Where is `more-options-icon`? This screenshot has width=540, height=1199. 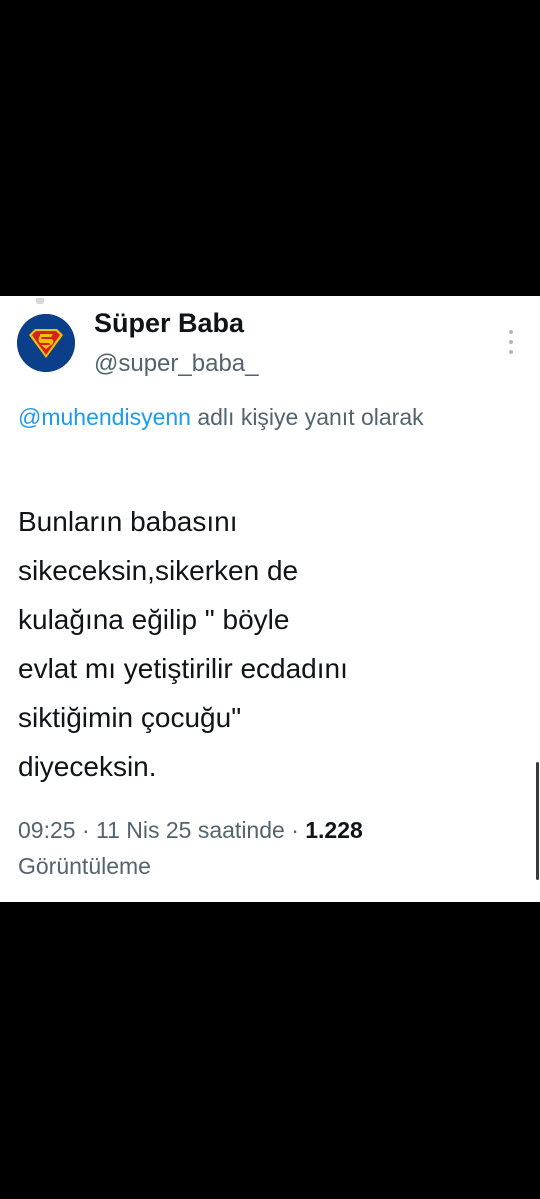
more-options-icon is located at coordinates (511, 342).